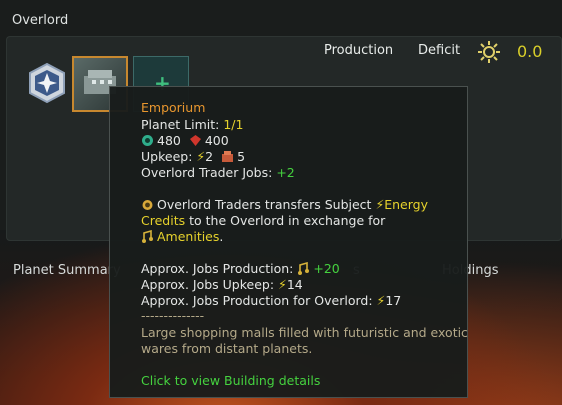  Describe the element at coordinates (228, 156) in the screenshot. I see `consumer-goods-icon` at that location.